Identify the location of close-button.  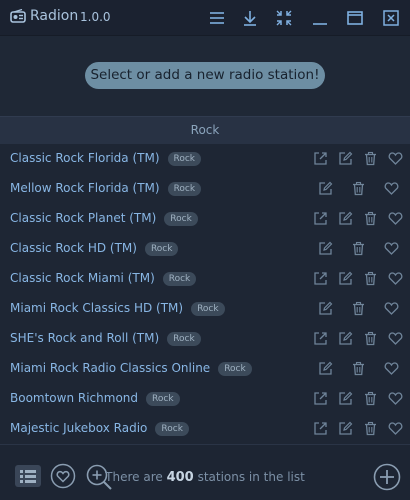
(391, 18).